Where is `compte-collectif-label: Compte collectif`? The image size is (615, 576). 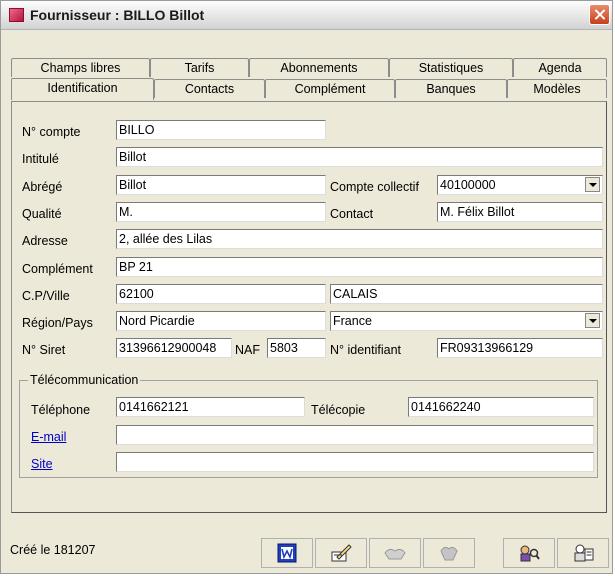 compte-collectif-label: Compte collectif is located at coordinates (374, 187).